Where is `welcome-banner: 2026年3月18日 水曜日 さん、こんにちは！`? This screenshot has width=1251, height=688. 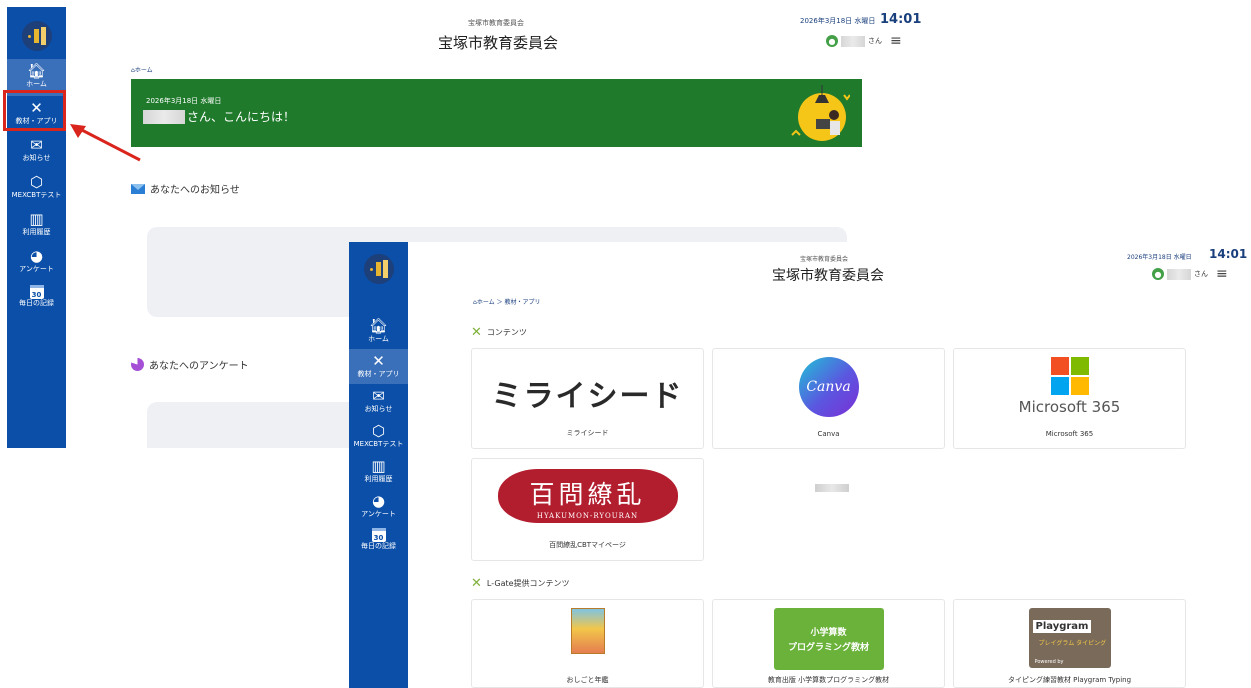
welcome-banner: 2026年3月18日 水曜日 さん、こんにちは！ is located at coordinates (496, 113).